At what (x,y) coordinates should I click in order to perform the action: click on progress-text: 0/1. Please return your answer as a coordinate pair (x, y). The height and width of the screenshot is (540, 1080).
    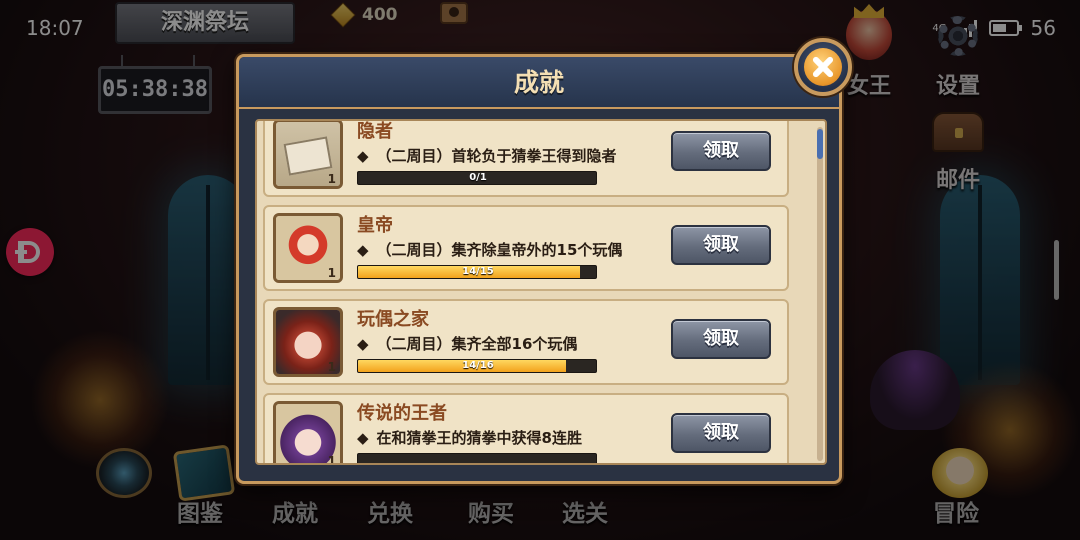
    Looking at the image, I should click on (478, 177).